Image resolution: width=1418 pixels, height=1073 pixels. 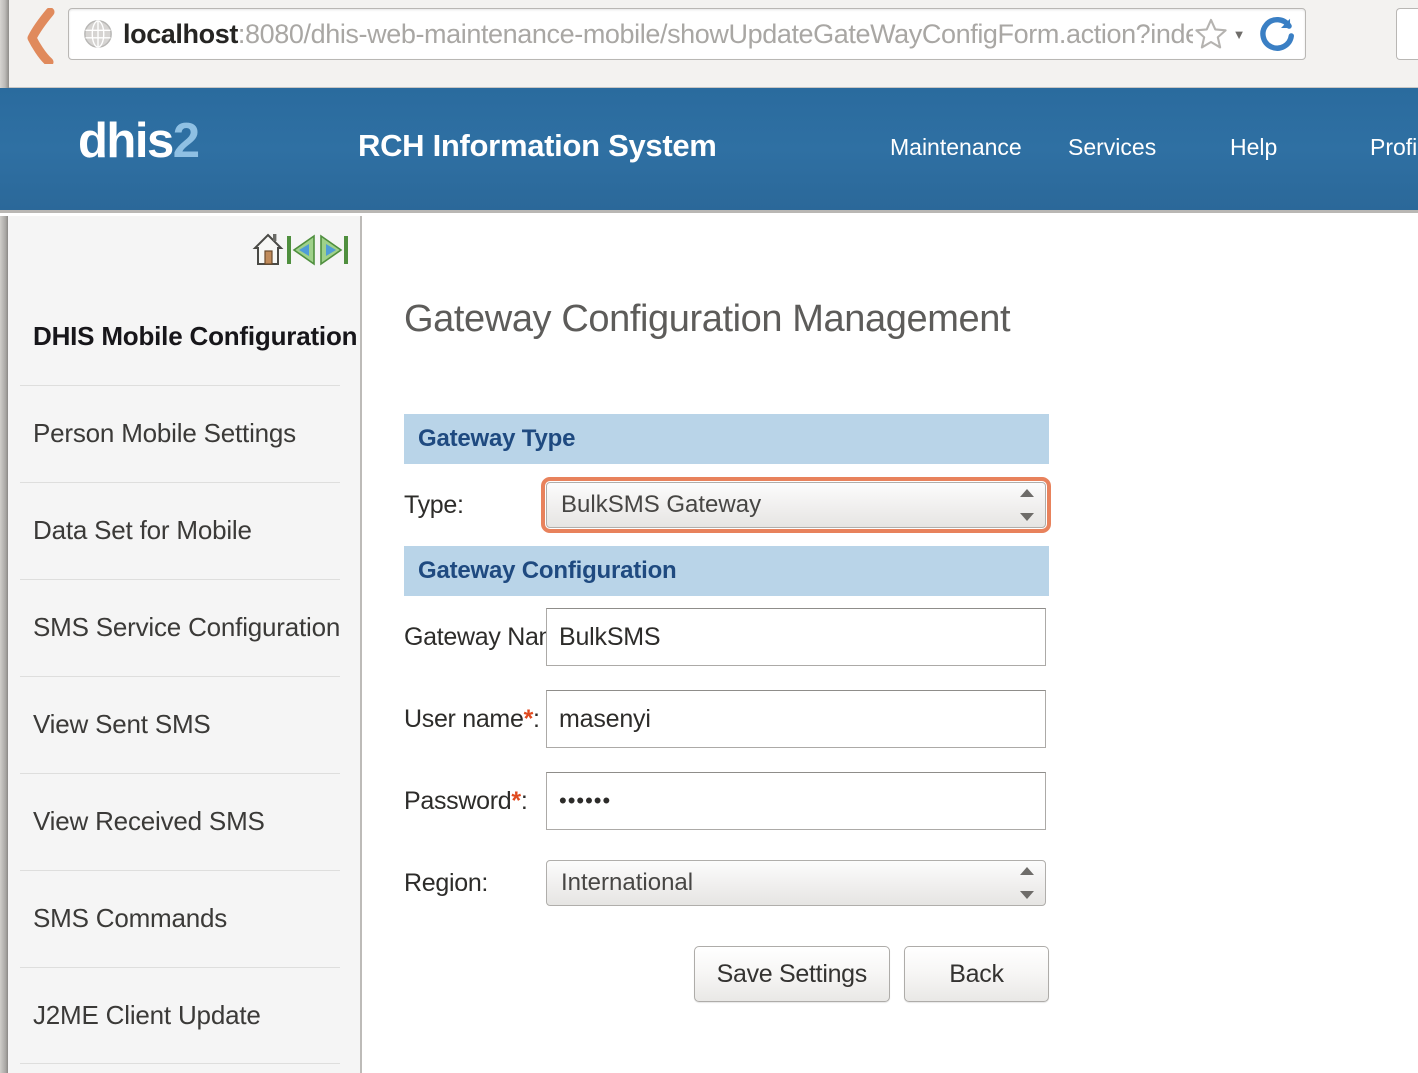 What do you see at coordinates (126, 141) in the screenshot?
I see `logo-word: dhis` at bounding box center [126, 141].